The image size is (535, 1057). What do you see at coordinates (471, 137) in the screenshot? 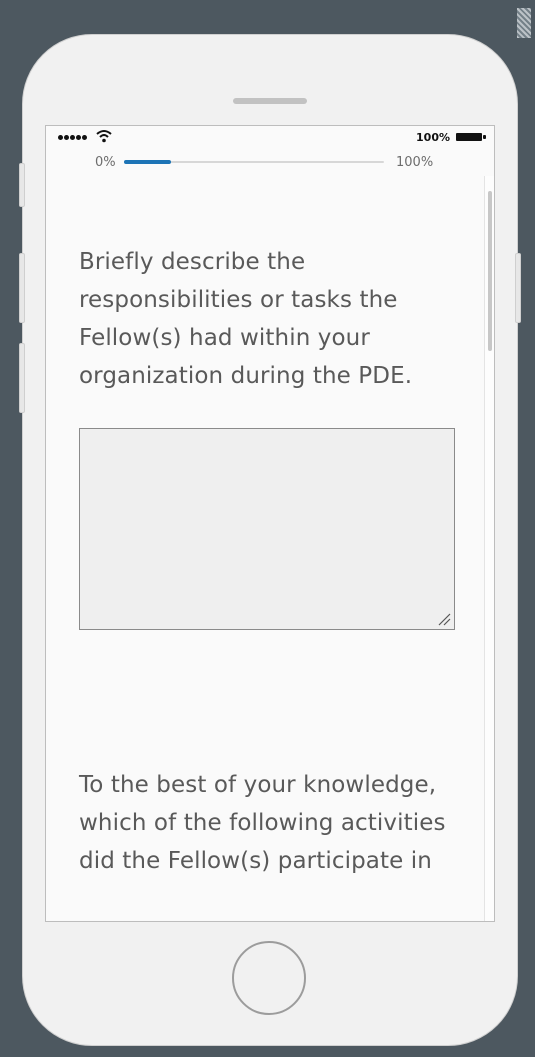
I see `battery-icon` at bounding box center [471, 137].